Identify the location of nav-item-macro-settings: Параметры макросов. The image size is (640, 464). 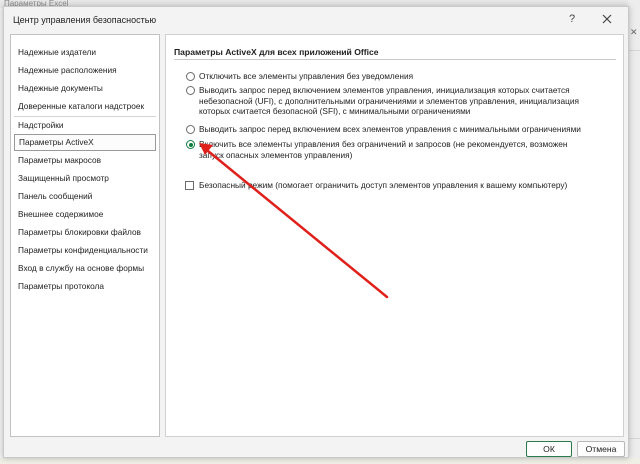
(85, 160).